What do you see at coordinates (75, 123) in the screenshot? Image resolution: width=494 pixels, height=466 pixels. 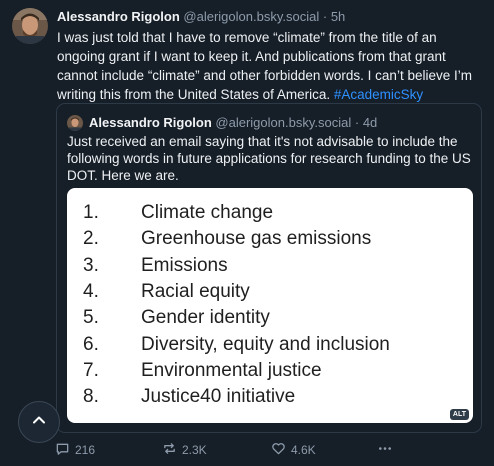 I see `quoted-author-avatar` at bounding box center [75, 123].